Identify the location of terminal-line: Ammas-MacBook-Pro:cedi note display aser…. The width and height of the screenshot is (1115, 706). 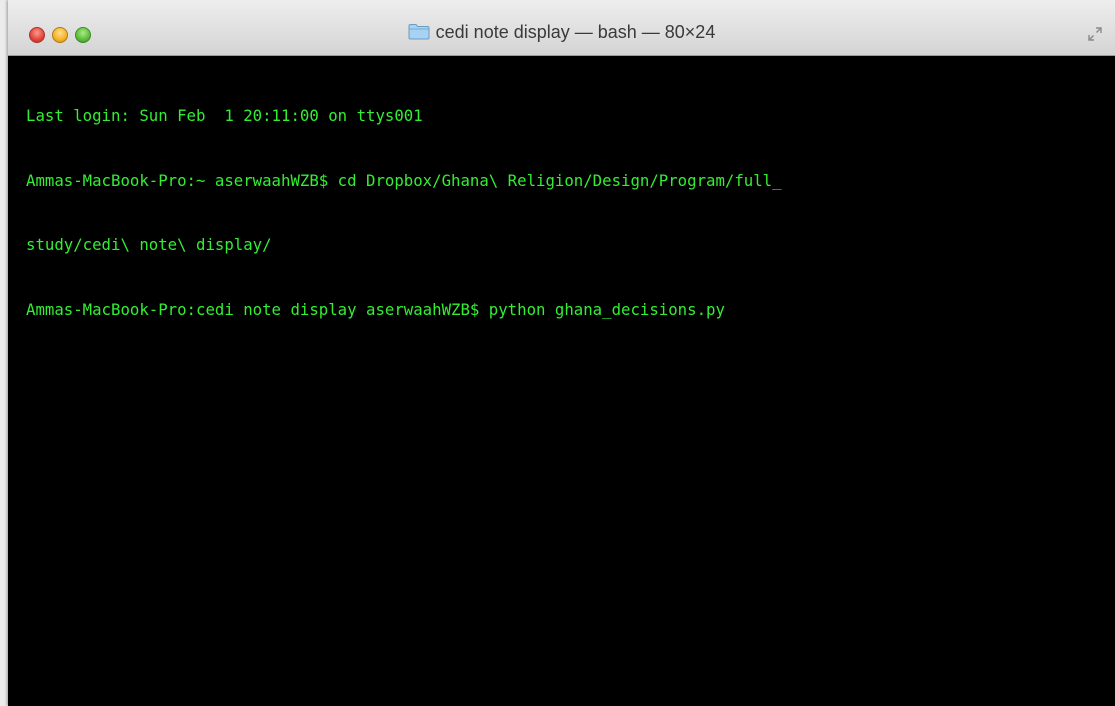
(375, 309).